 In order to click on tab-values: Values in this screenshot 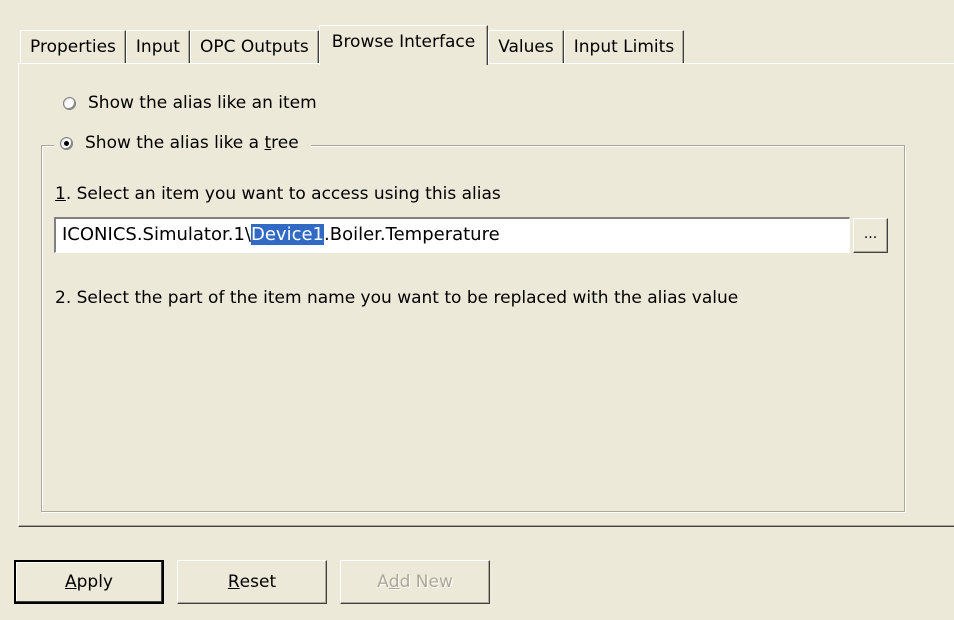, I will do `click(526, 47)`.